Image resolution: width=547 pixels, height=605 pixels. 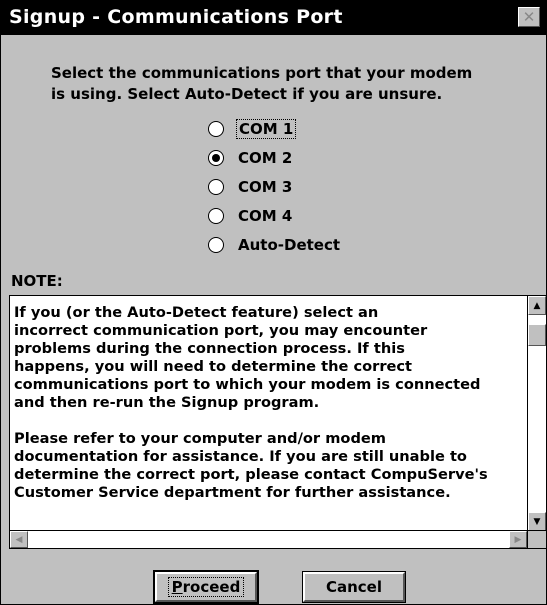 I want to click on radio-label-auto-detect: Auto-Detect, so click(x=289, y=245).